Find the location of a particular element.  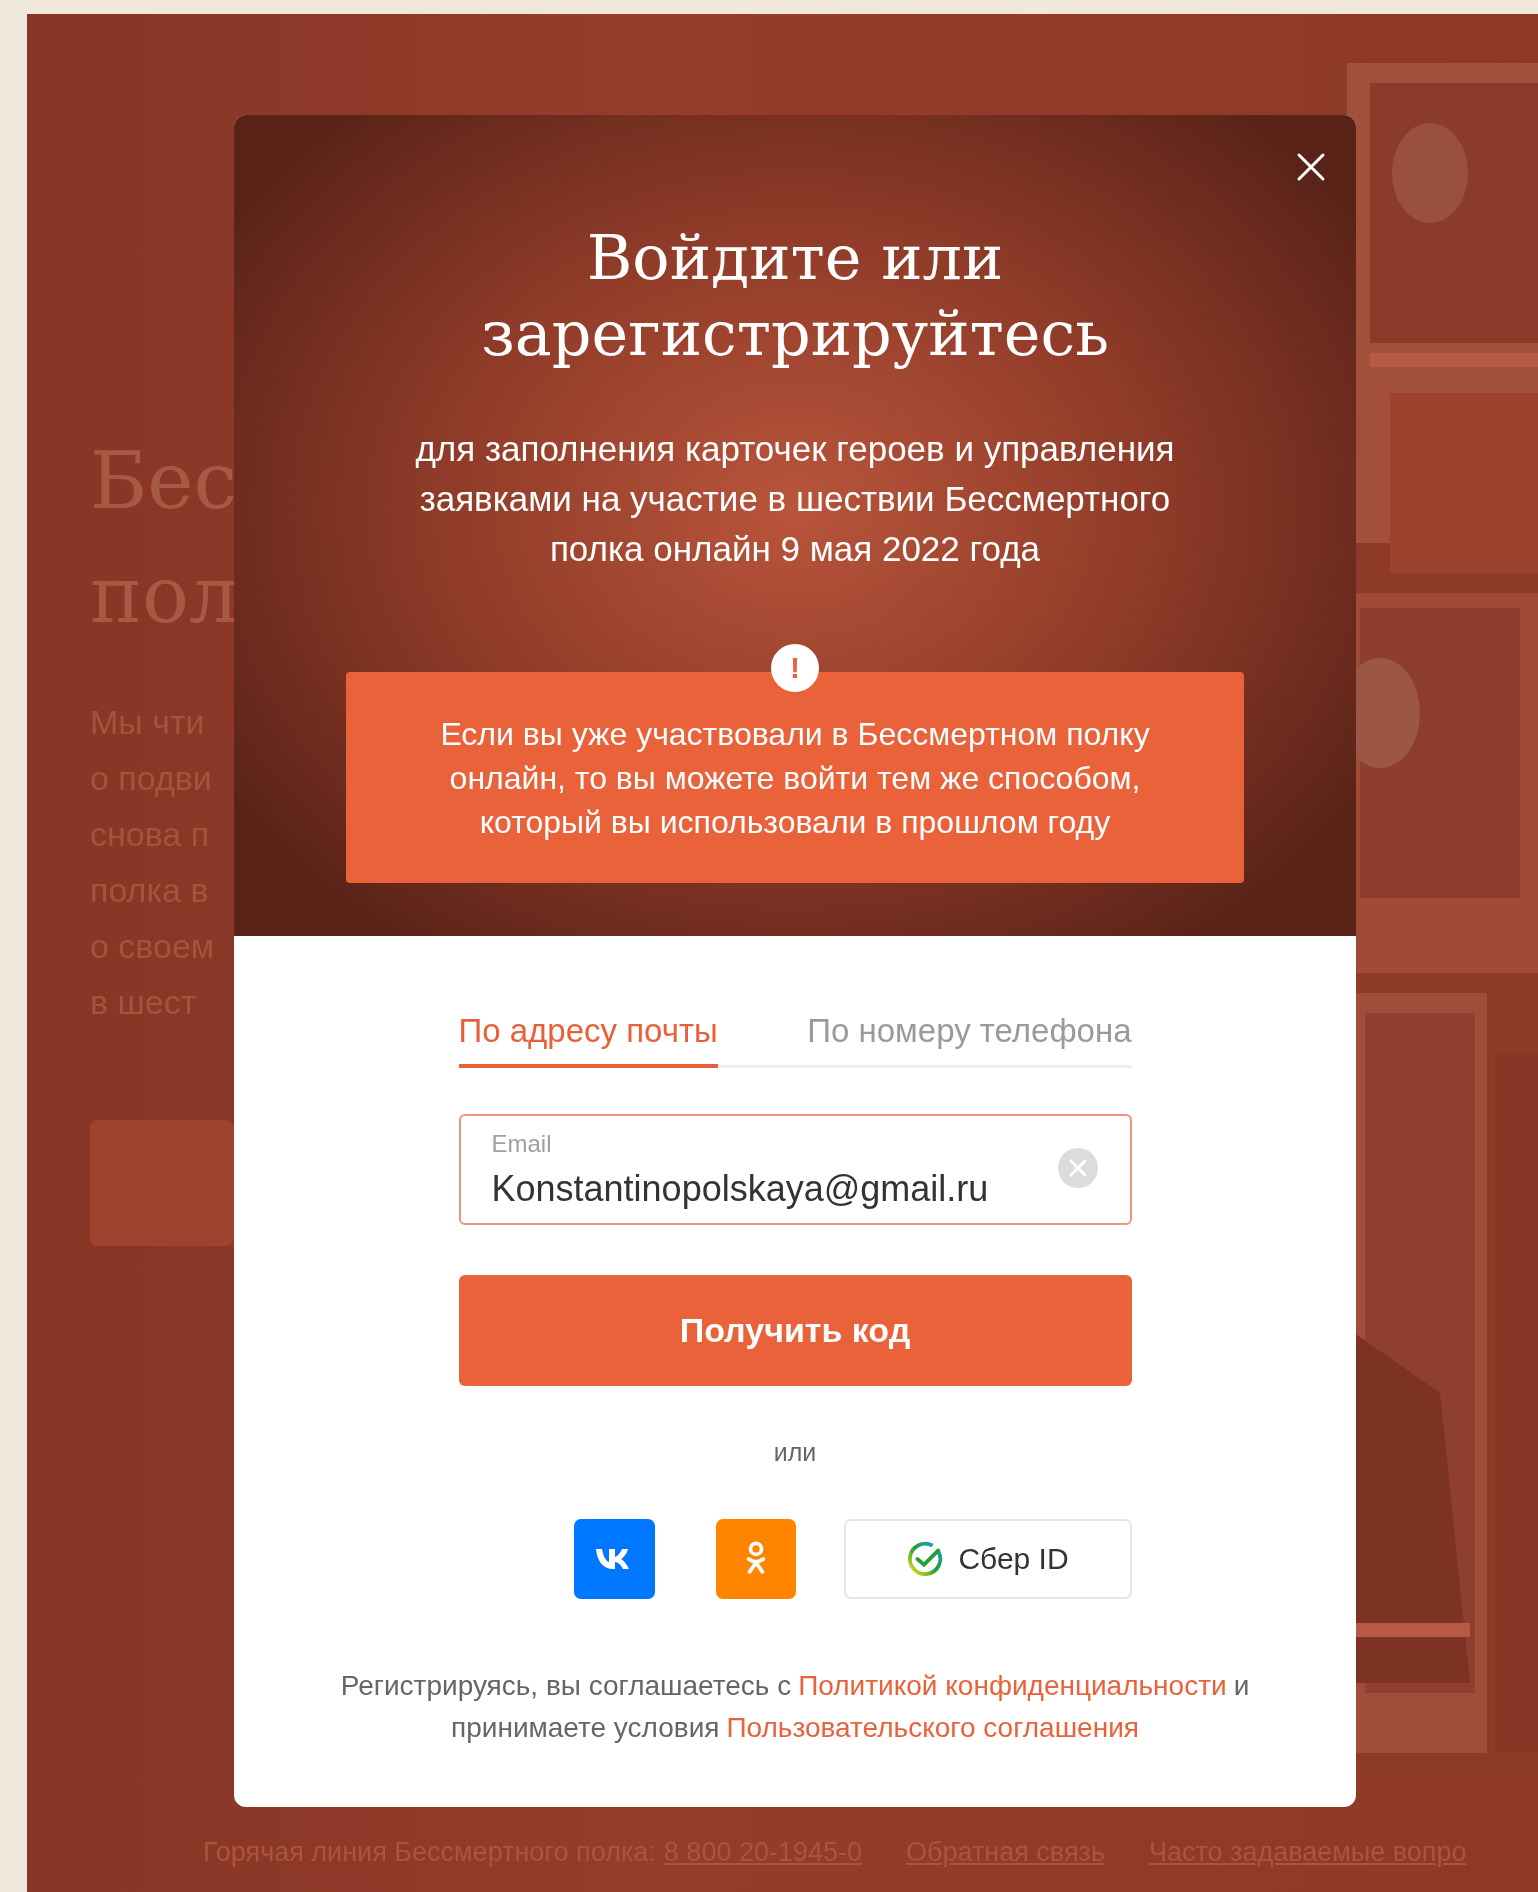

ok-button is located at coordinates (755, 1559).